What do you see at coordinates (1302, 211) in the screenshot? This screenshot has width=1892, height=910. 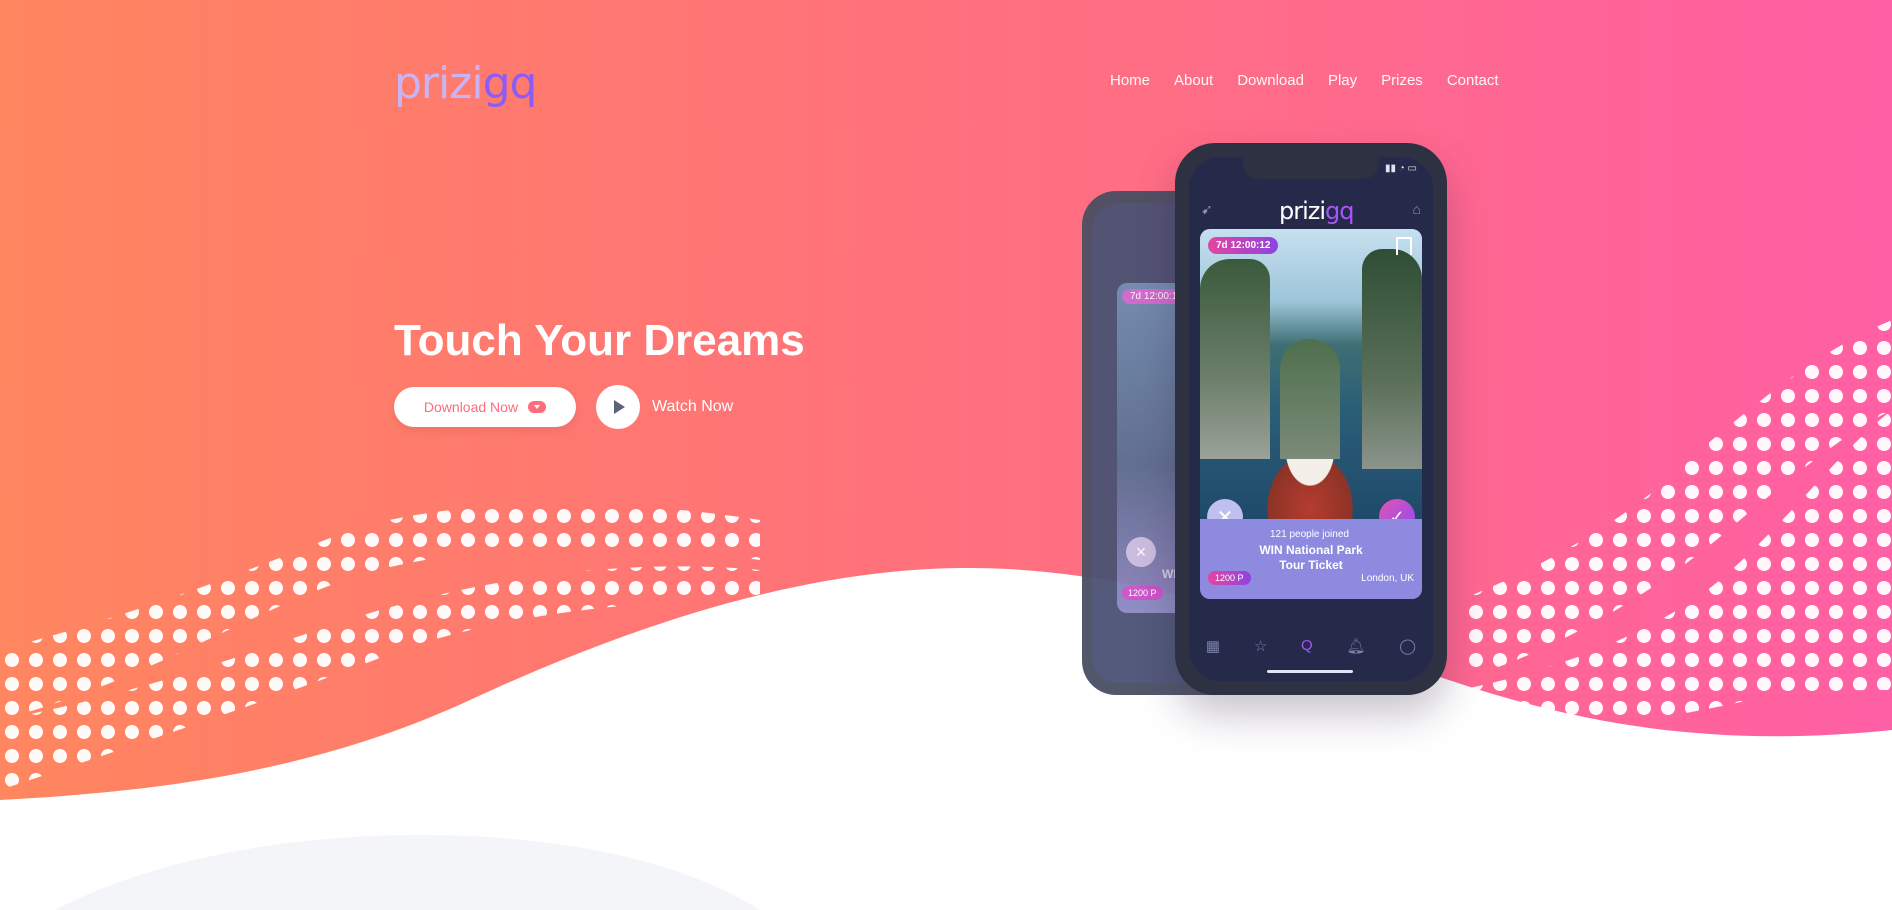 I see `app-logo-text-1: prizi` at bounding box center [1302, 211].